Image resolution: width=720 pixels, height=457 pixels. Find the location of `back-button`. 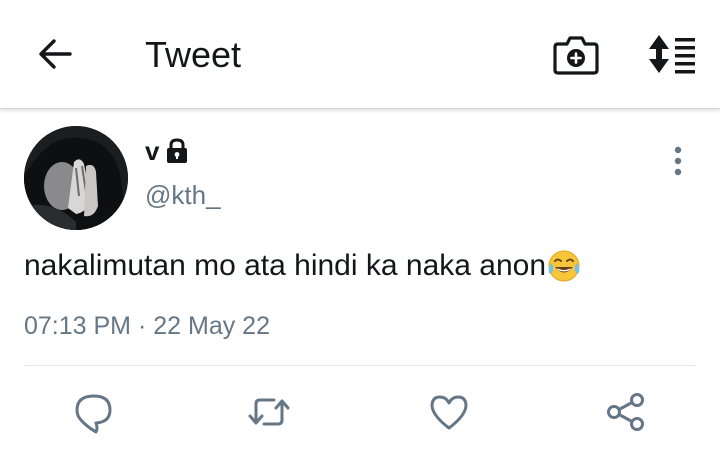

back-button is located at coordinates (56, 54).